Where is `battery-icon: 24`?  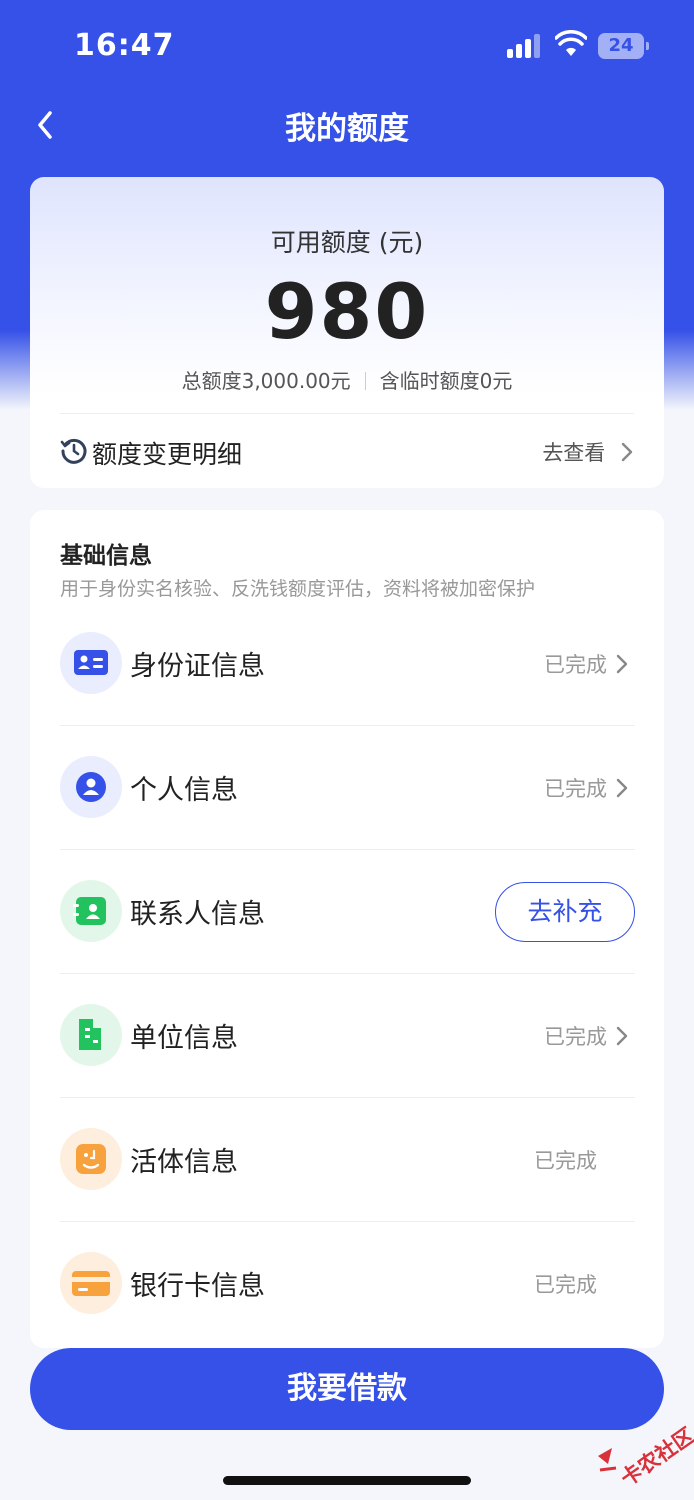
battery-icon: 24 is located at coordinates (623, 46).